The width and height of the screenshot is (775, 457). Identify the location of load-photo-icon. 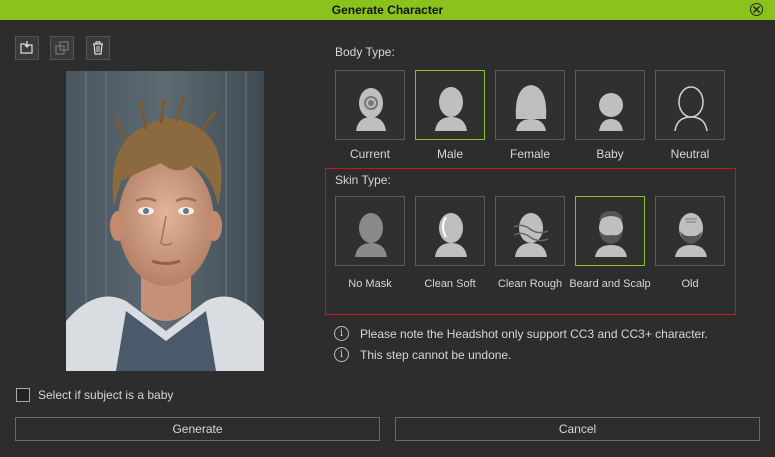
(26, 47).